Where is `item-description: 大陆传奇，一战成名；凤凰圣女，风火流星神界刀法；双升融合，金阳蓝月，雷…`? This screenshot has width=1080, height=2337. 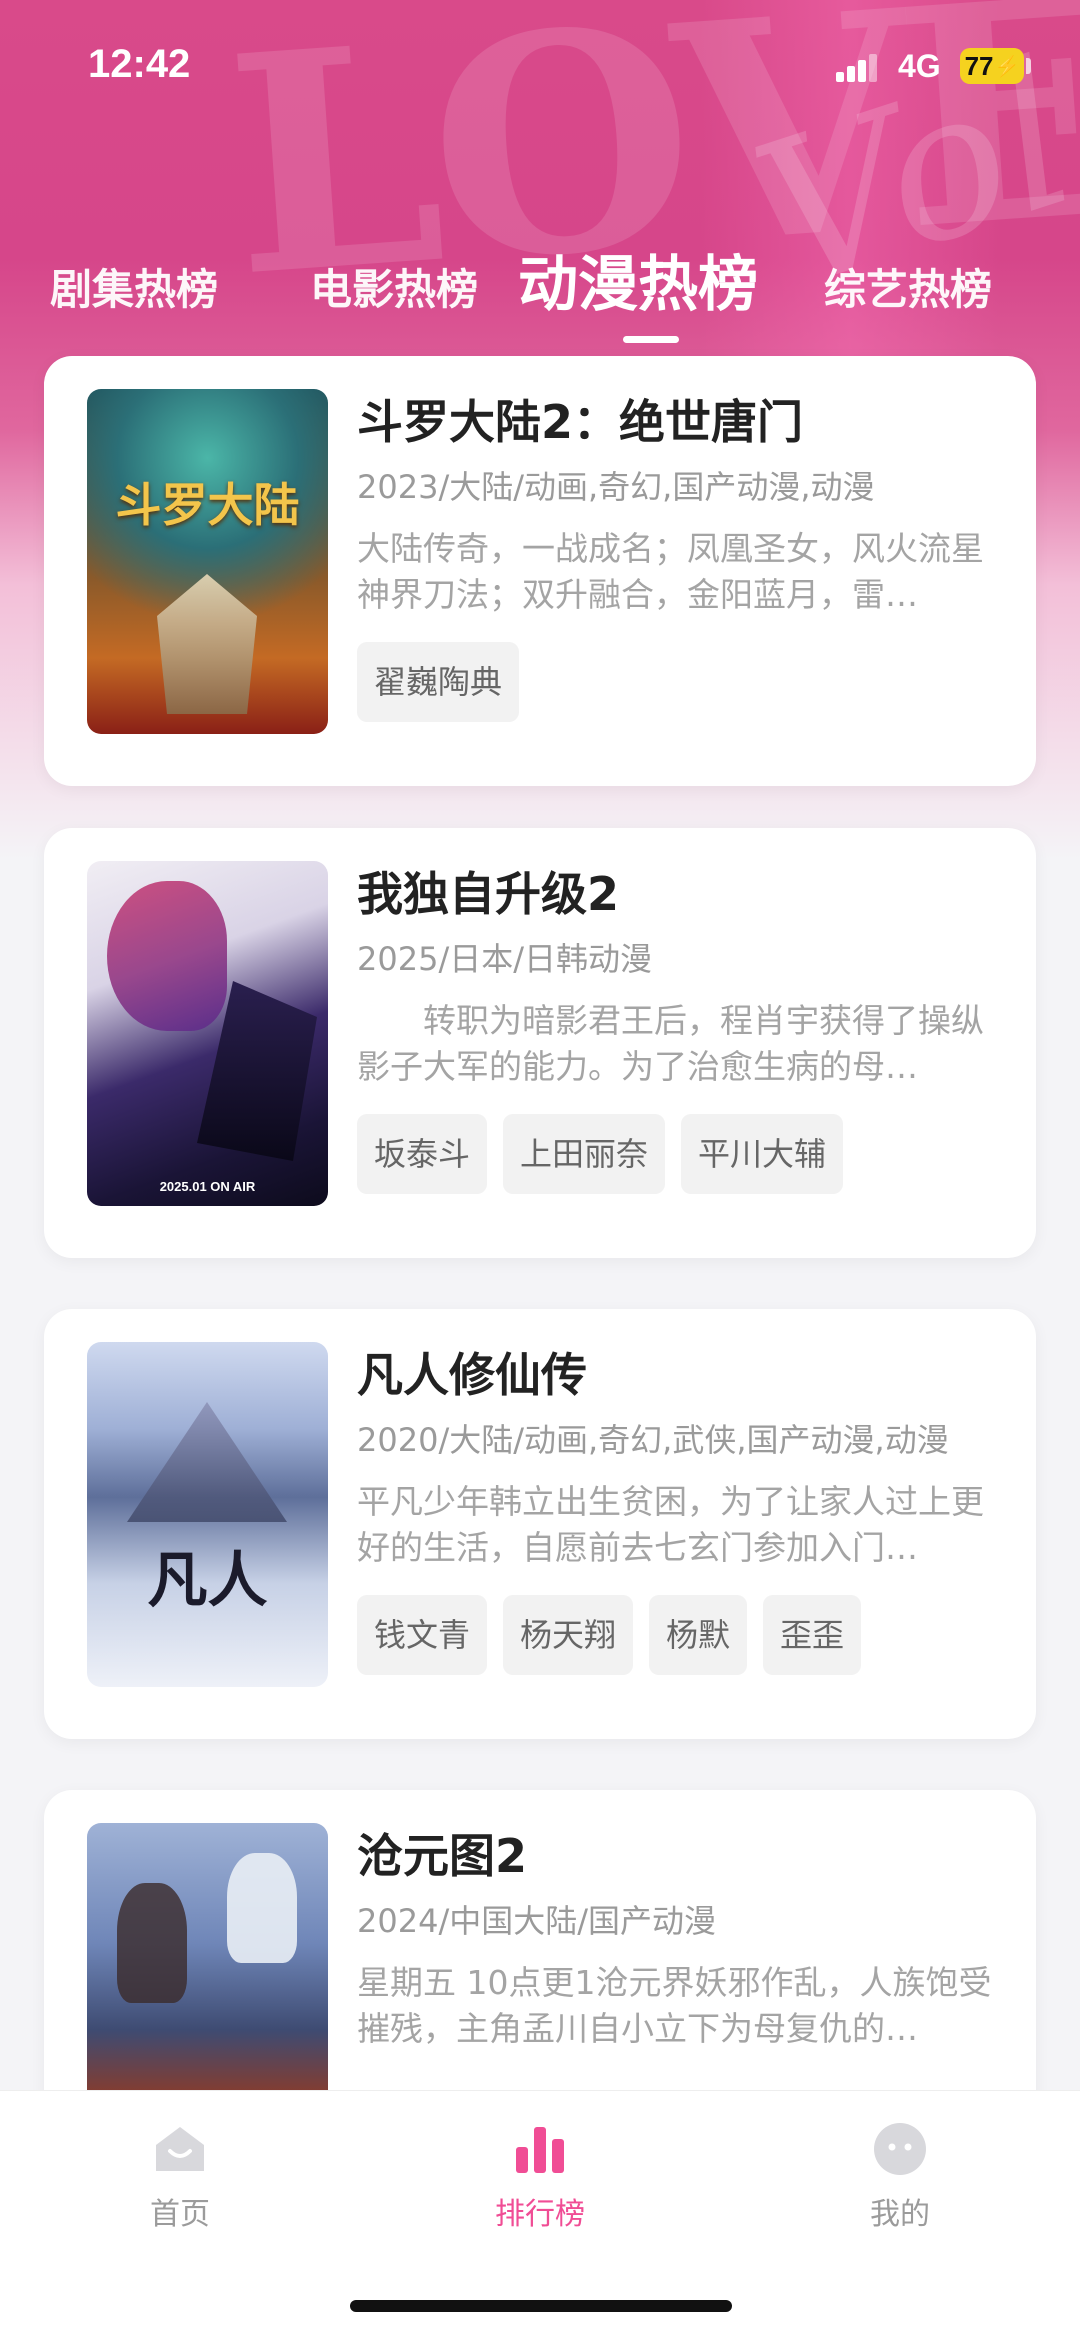 item-description: 大陆传奇，一战成名；凤凰圣女，风火流星神界刀法；双升融合，金阳蓝月，雷… is located at coordinates (670, 571).